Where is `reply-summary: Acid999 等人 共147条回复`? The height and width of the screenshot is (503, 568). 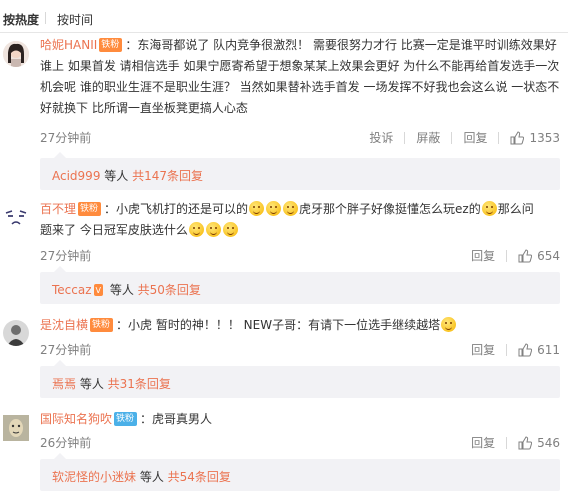
reply-summary: Acid999 等人 共147条回复 is located at coordinates (300, 171).